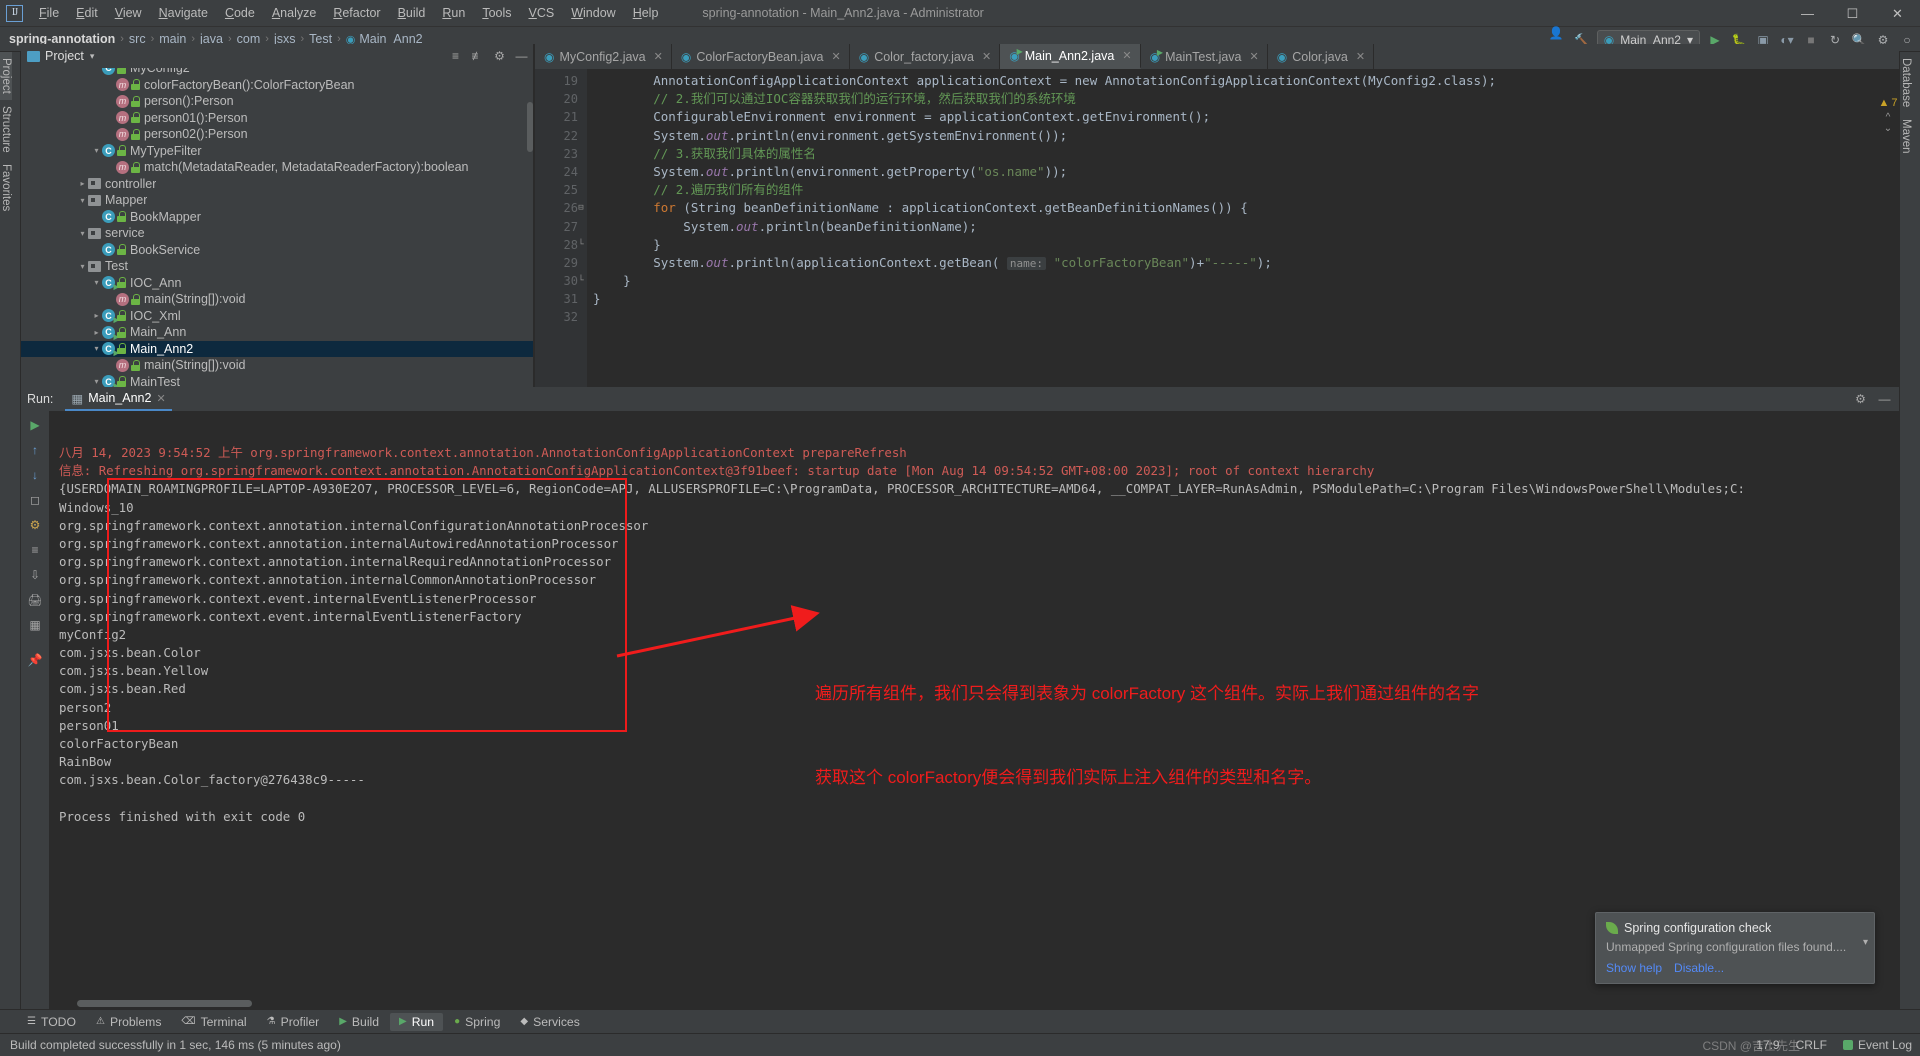 The height and width of the screenshot is (1056, 1920). Describe the element at coordinates (496, 13) in the screenshot. I see `menu-item-tools: Tools` at that location.